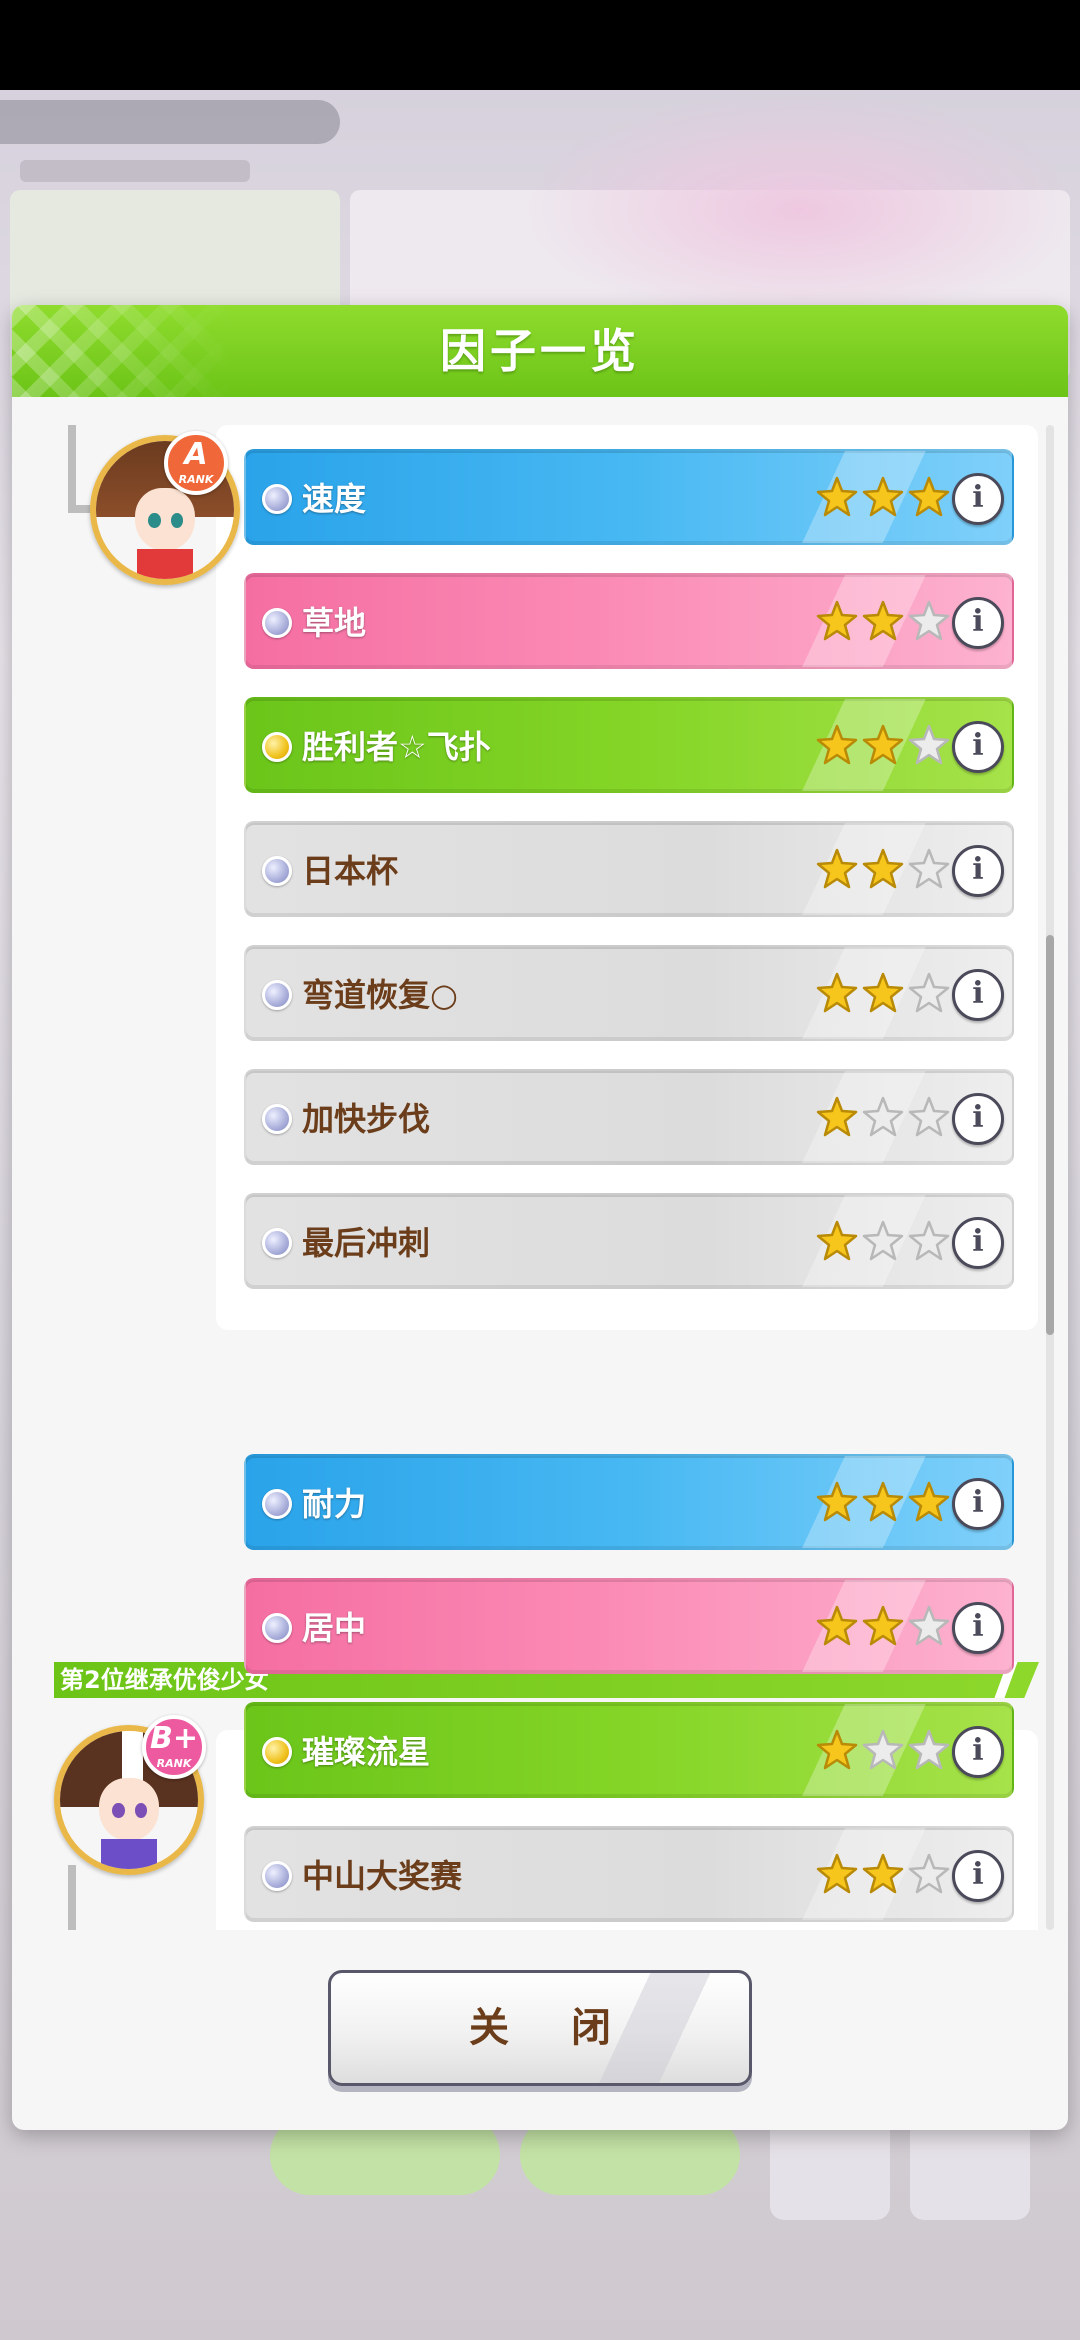  I want to click on factor-name: 中山大奖赛, so click(382, 1876).